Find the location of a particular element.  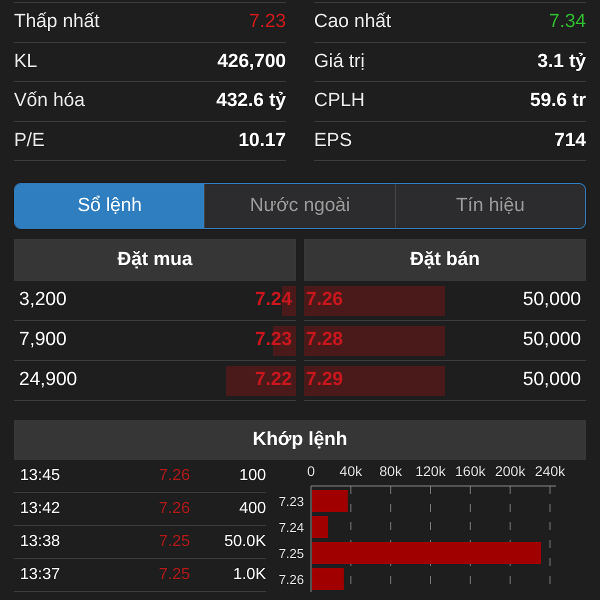

stat-value: 3.1 tỷ is located at coordinates (561, 62).